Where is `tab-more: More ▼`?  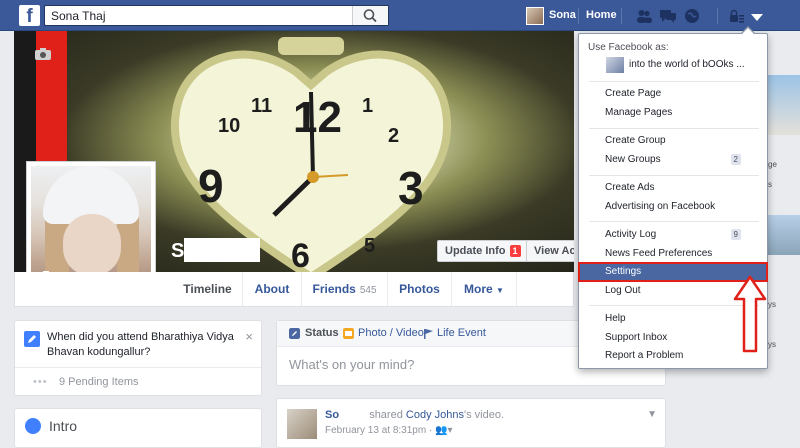 tab-more: More ▼ is located at coordinates (484, 289).